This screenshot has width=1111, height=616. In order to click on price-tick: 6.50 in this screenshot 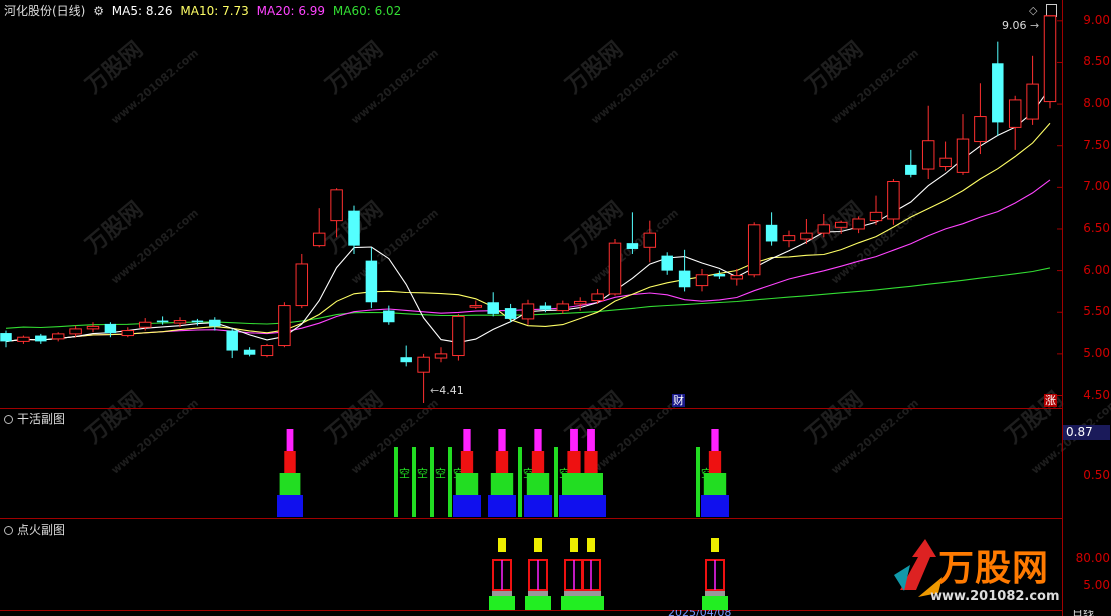, I will do `click(1096, 227)`.